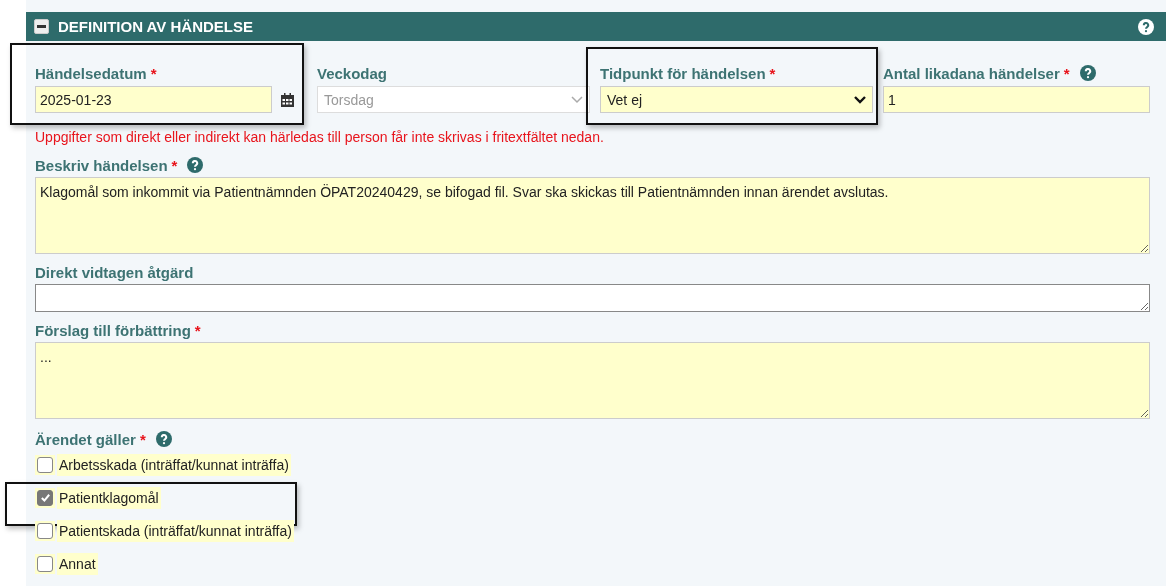 The height and width of the screenshot is (586, 1166). I want to click on field-label: Händelsedatum, so click(91, 73).